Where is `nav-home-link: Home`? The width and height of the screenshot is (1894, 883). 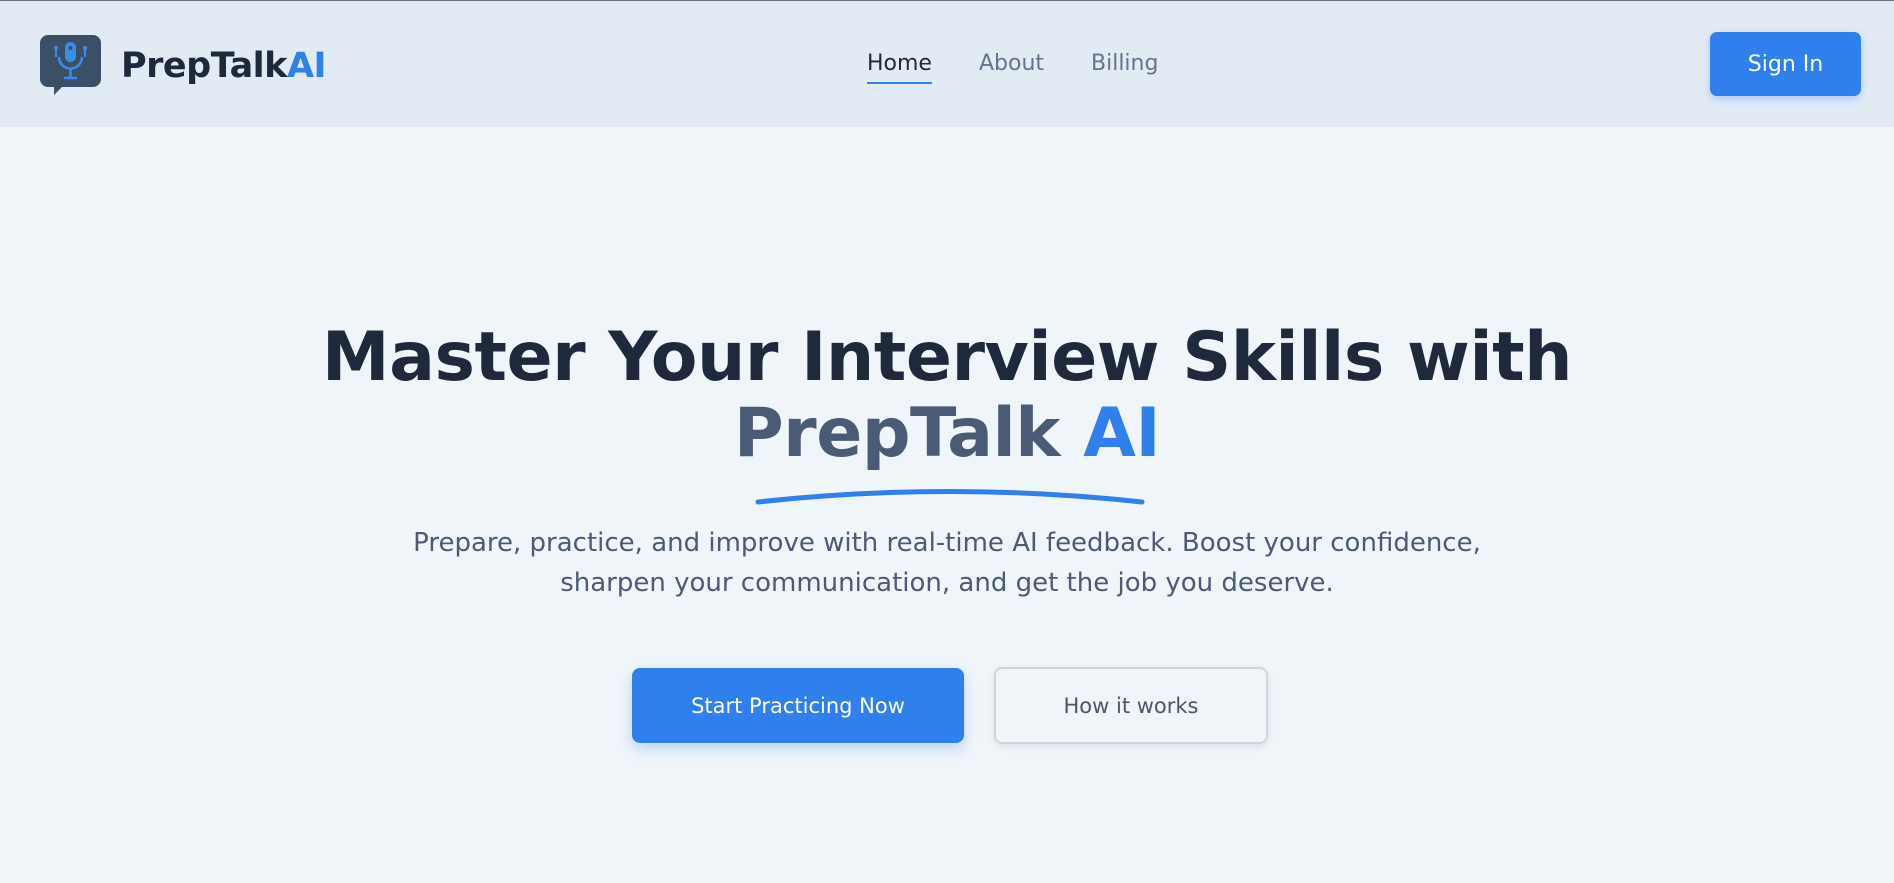
nav-home-link: Home is located at coordinates (899, 66).